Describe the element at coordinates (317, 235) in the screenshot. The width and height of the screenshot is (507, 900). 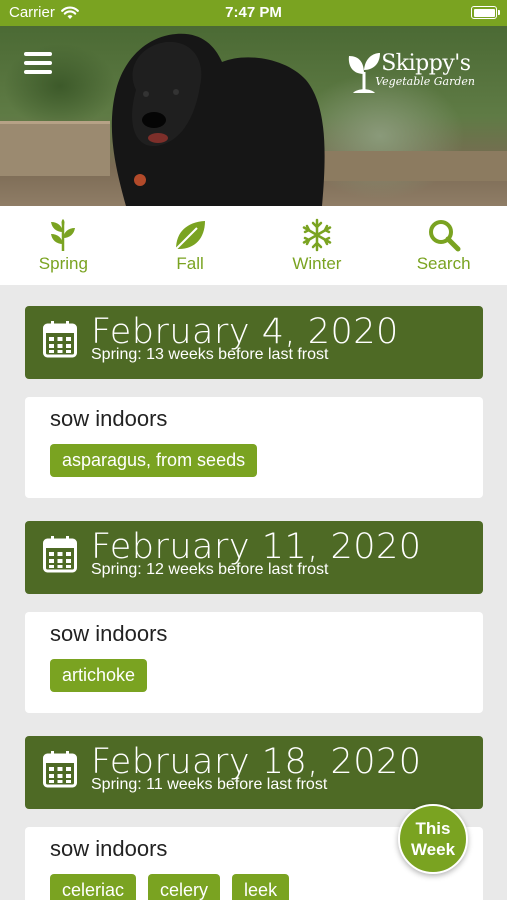
I see `snowflake-icon` at that location.